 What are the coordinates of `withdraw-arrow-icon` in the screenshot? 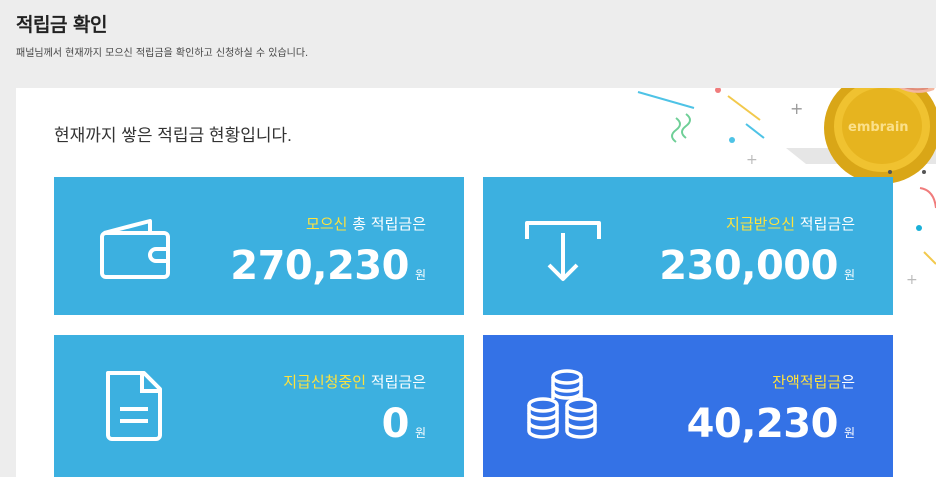 It's located at (563, 251).